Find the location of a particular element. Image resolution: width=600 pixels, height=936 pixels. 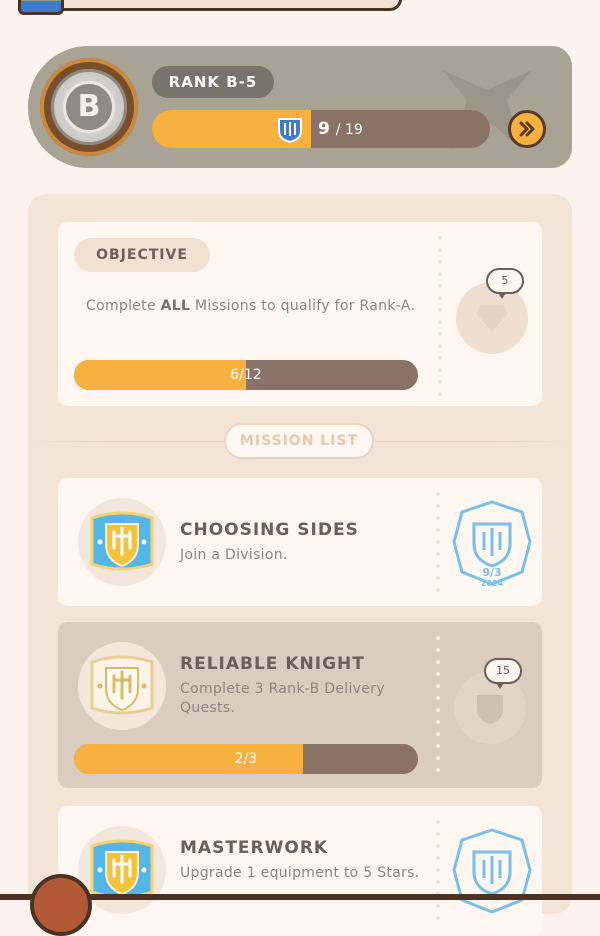

mission-description: Upgrade 1 equipment to 5 Stars. is located at coordinates (300, 873).